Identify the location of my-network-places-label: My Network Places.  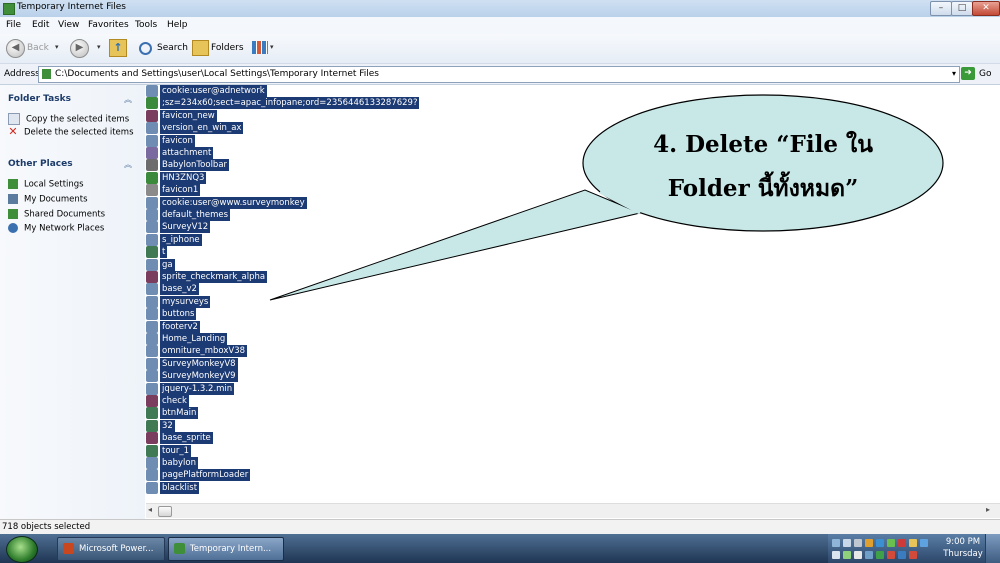
(64, 229).